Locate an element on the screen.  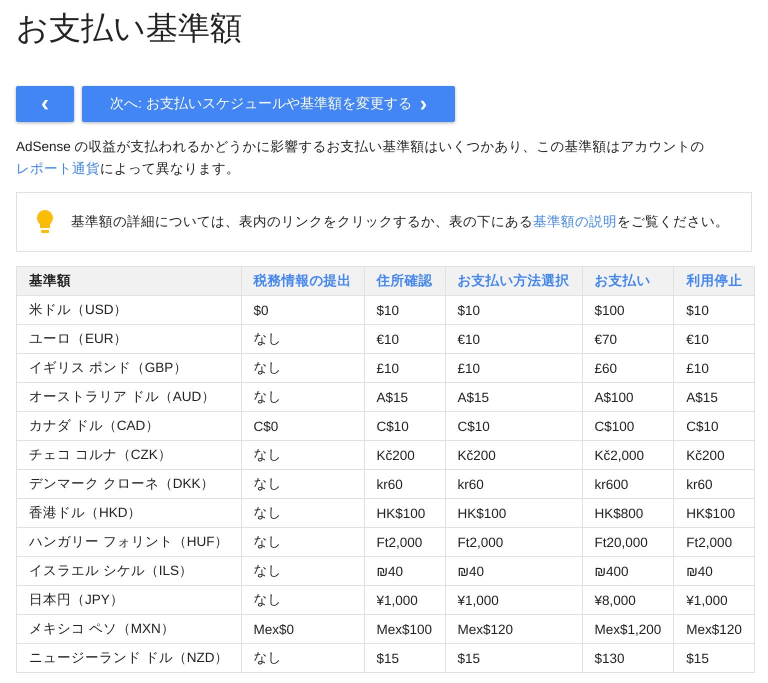
table-cell: ¥8,000 is located at coordinates (628, 600).